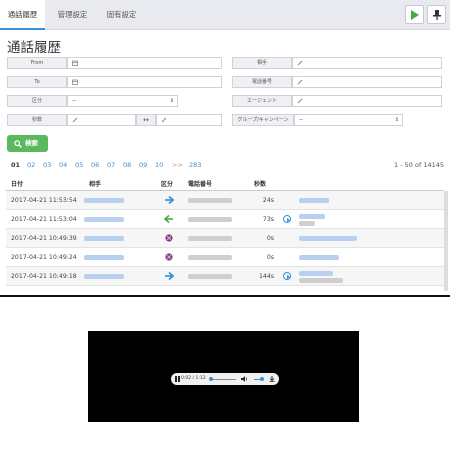  Describe the element at coordinates (211, 379) in the screenshot. I see `seek-handle` at that location.